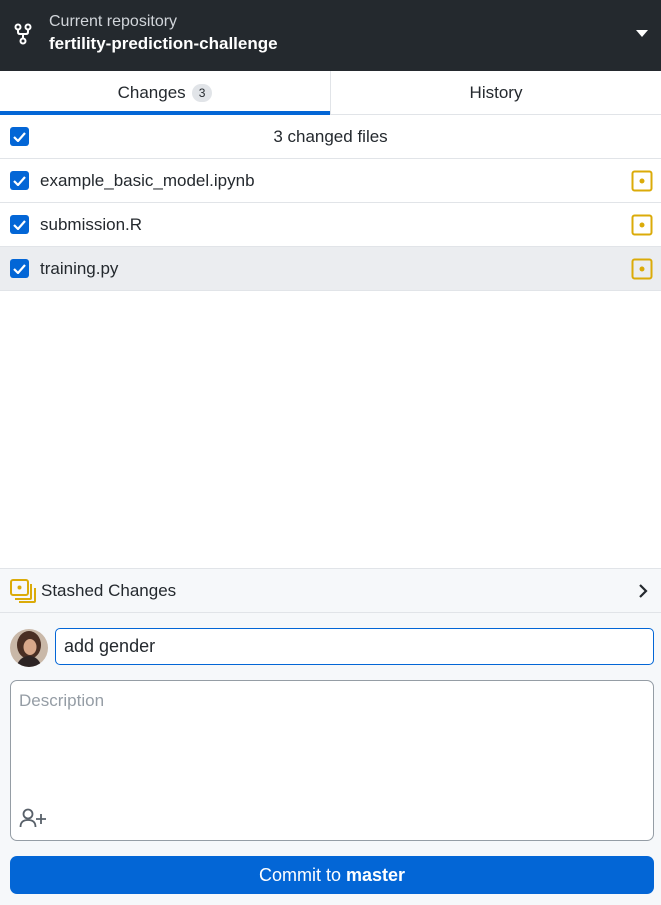 This screenshot has width=661, height=905. What do you see at coordinates (354, 646) in the screenshot?
I see `commit-summary-input` at bounding box center [354, 646].